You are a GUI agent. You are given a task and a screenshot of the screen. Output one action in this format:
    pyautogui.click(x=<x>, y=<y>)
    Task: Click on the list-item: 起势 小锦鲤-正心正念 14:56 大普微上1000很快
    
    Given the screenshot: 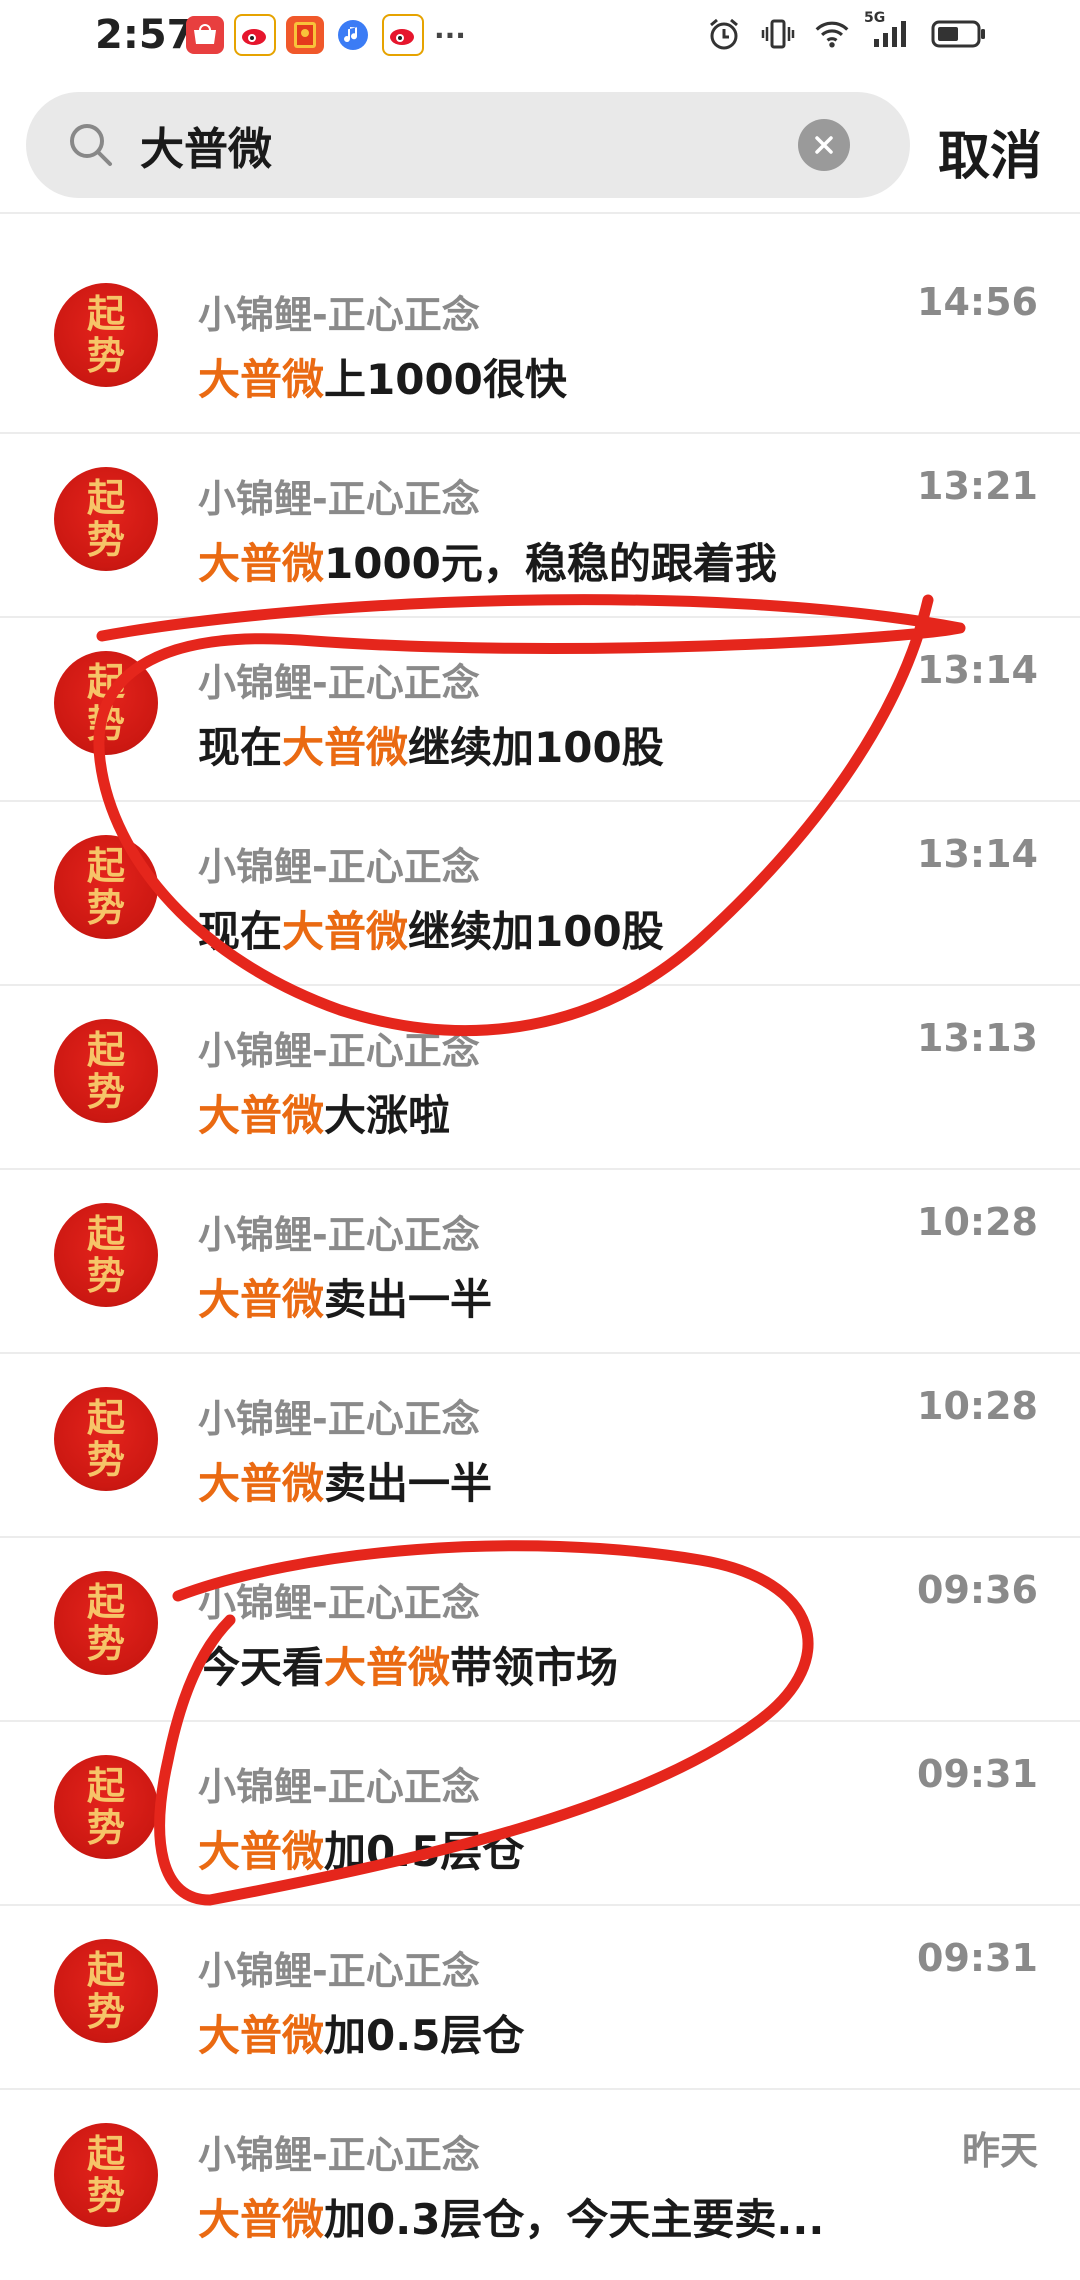 What is the action you would take?
    pyautogui.click(x=540, y=342)
    